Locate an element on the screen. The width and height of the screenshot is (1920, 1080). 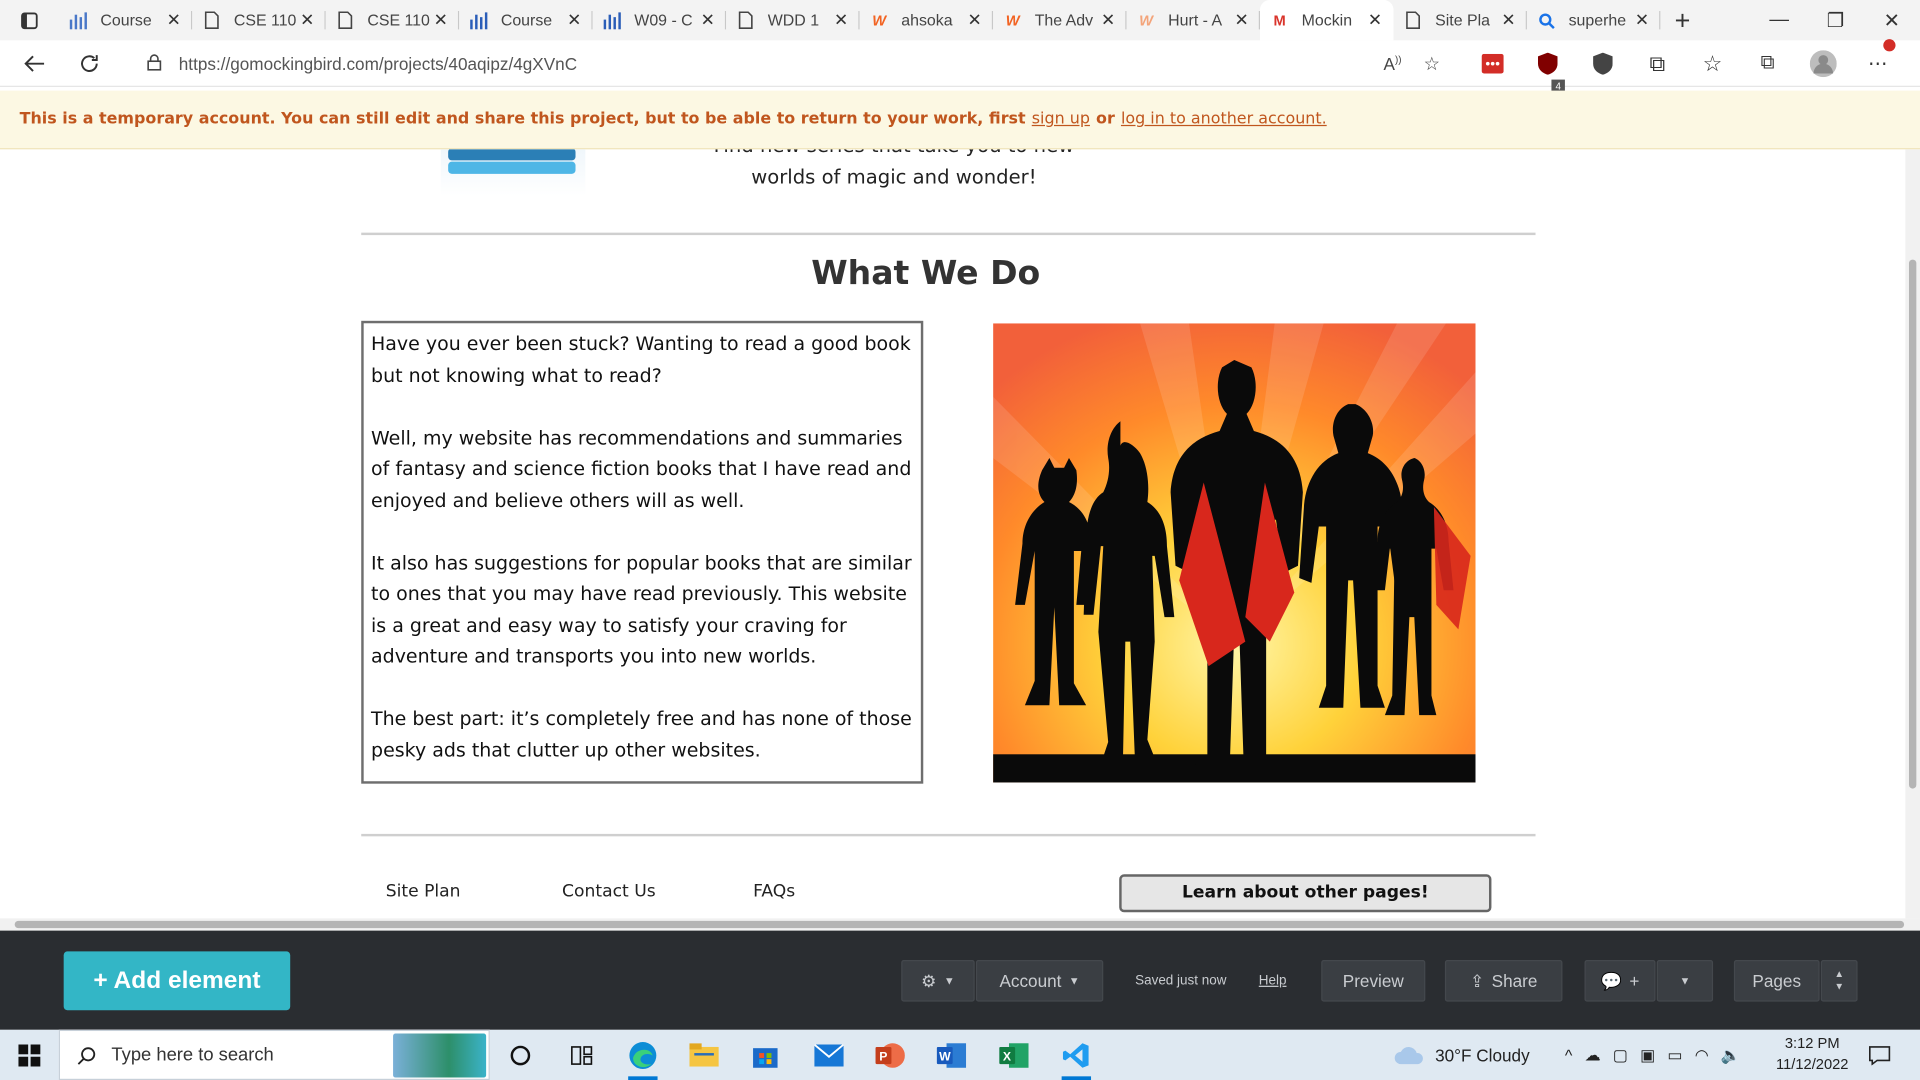
edge-app-icon is located at coordinates (642, 1055).